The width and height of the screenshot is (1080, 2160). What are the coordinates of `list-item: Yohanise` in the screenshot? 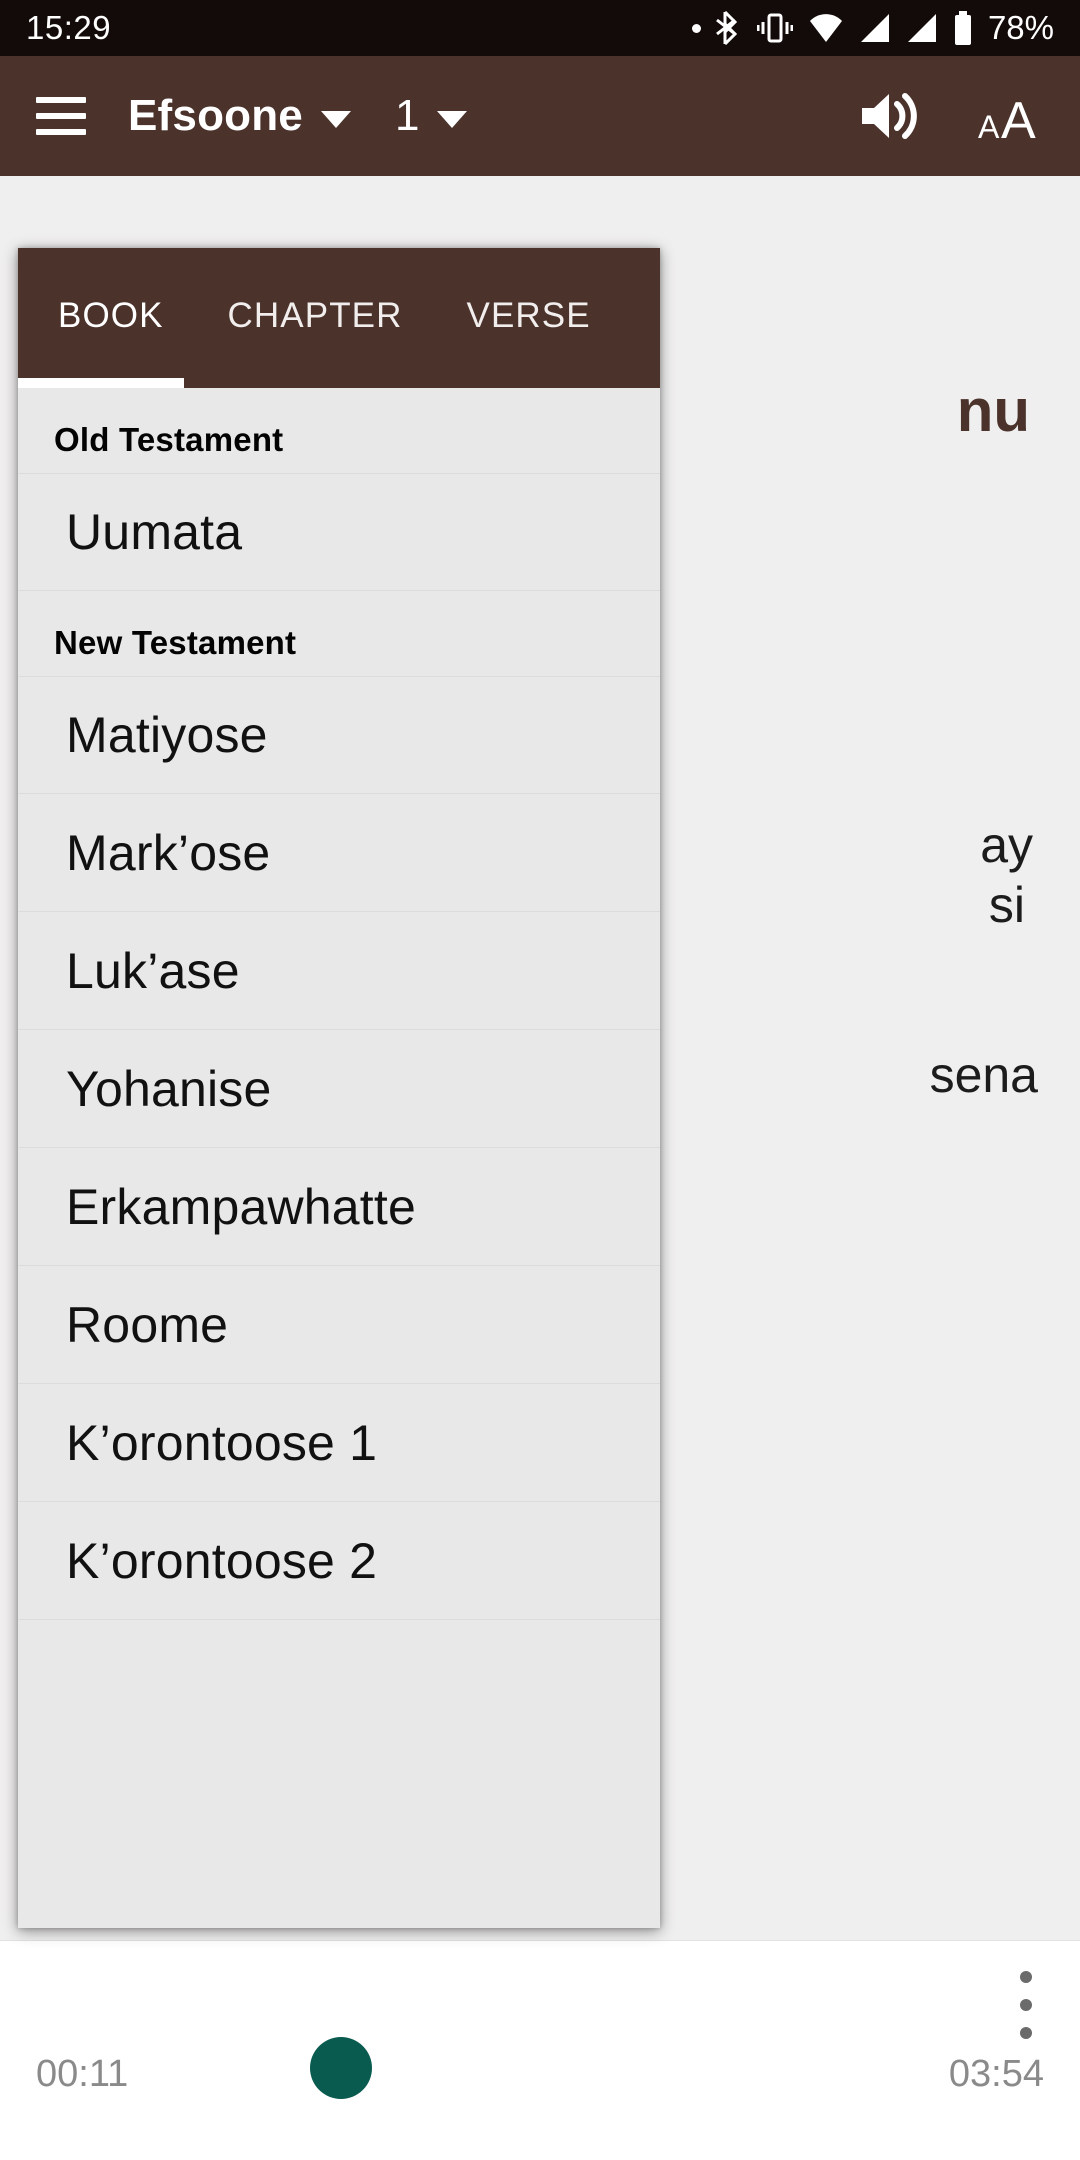 It's located at (339, 1089).